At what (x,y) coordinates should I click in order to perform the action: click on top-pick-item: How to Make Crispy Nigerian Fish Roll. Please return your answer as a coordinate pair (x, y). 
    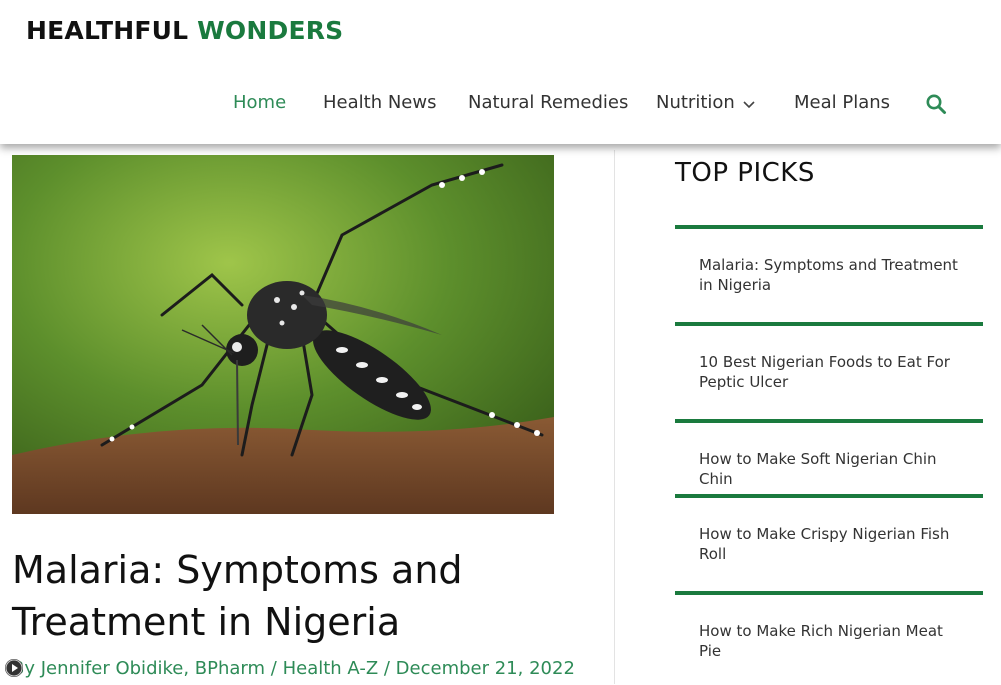
    Looking at the image, I should click on (829, 544).